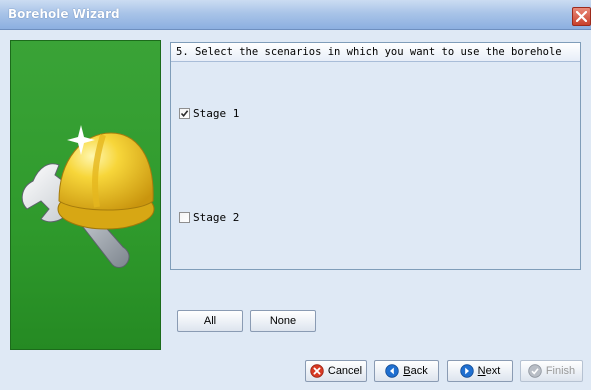 The height and width of the screenshot is (390, 591). What do you see at coordinates (493, 371) in the screenshot?
I see `next-label-rest: ext` at bounding box center [493, 371].